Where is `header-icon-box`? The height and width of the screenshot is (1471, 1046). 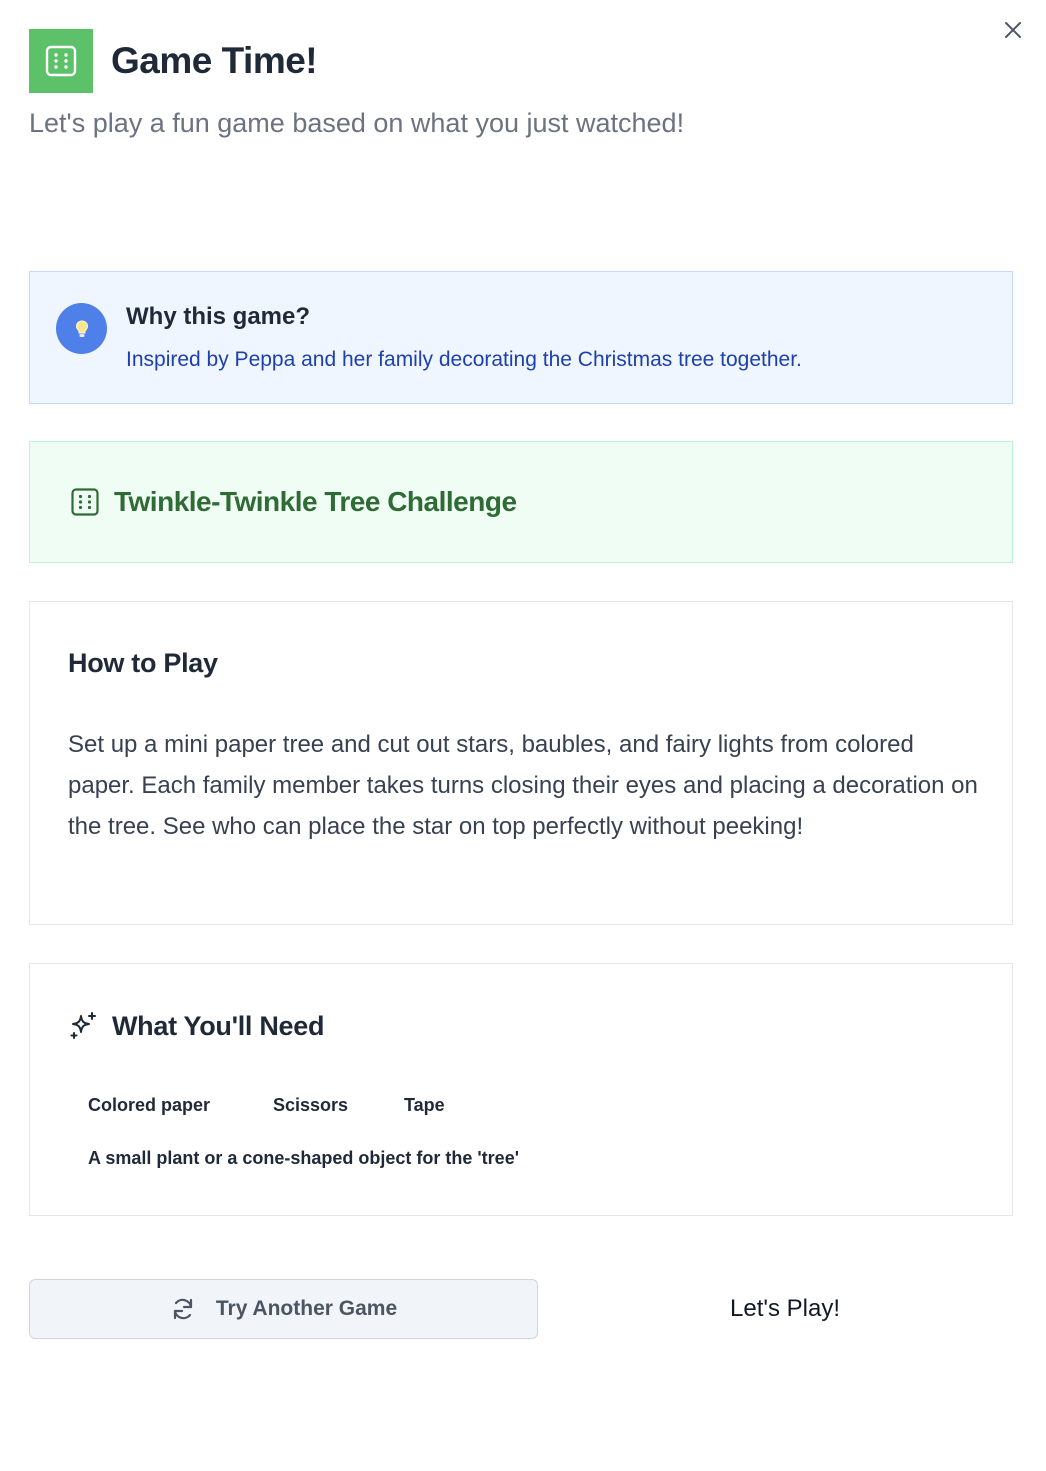
header-icon-box is located at coordinates (61, 61).